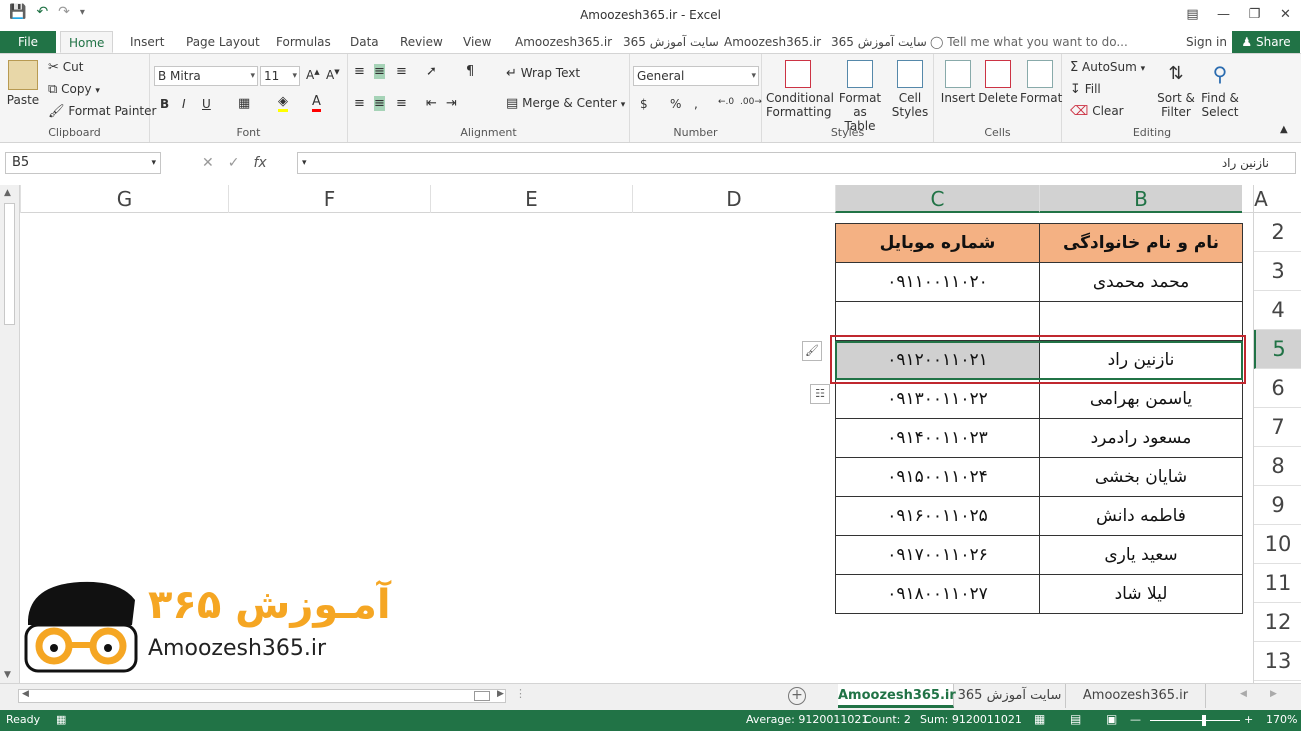 This screenshot has width=1301, height=731. What do you see at coordinates (937, 516) in the screenshot?
I see `cell-c9: ۰۹۱۶۰۰۱۱۰۲۵` at bounding box center [937, 516].